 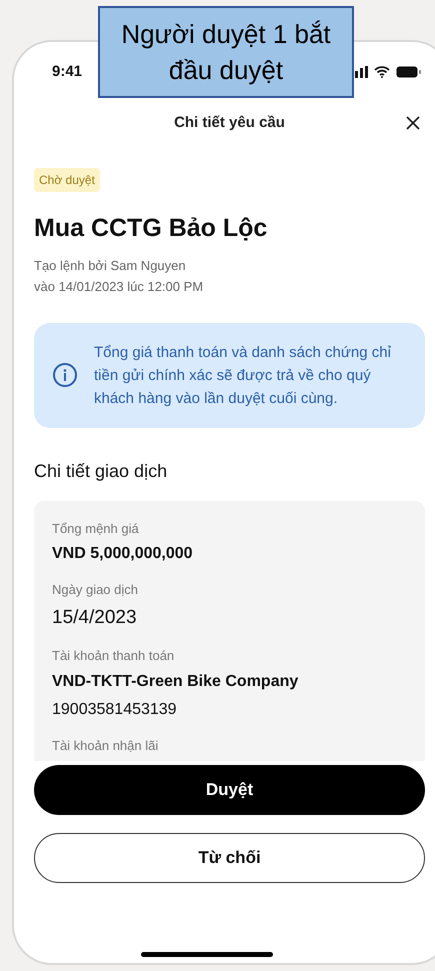 I want to click on approve-button: Duyệt, so click(x=229, y=790).